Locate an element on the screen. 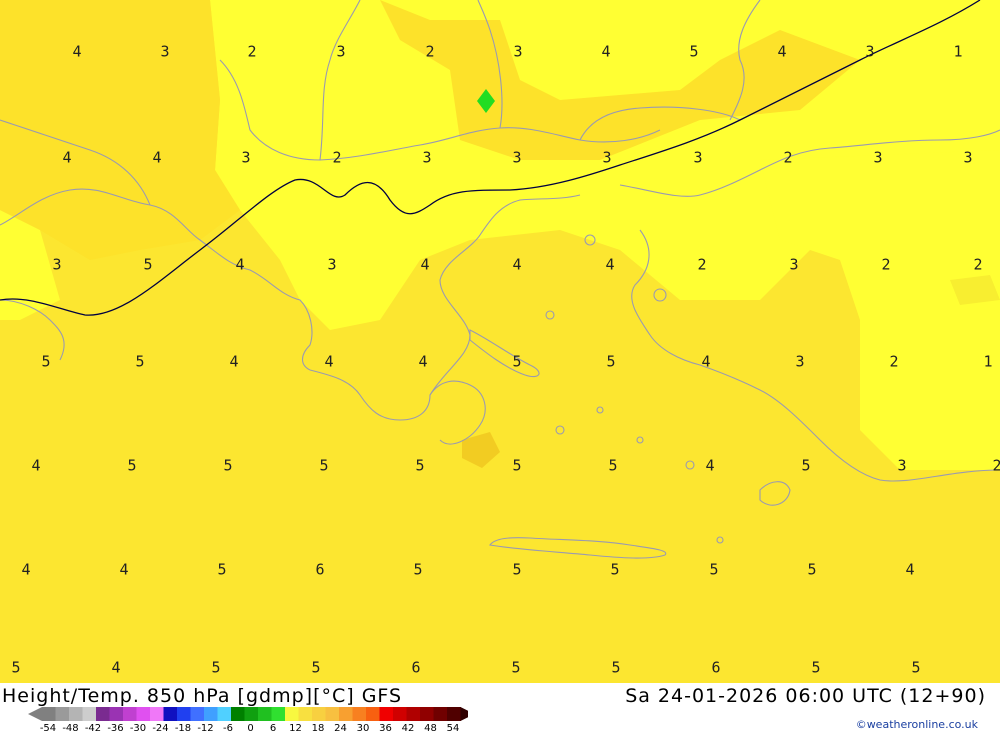  scale-tick-label: 24 is located at coordinates (340, 728).